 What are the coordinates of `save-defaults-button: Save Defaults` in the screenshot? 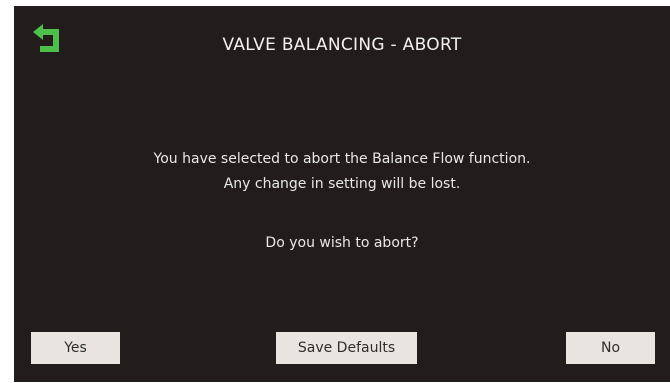 It's located at (346, 348).